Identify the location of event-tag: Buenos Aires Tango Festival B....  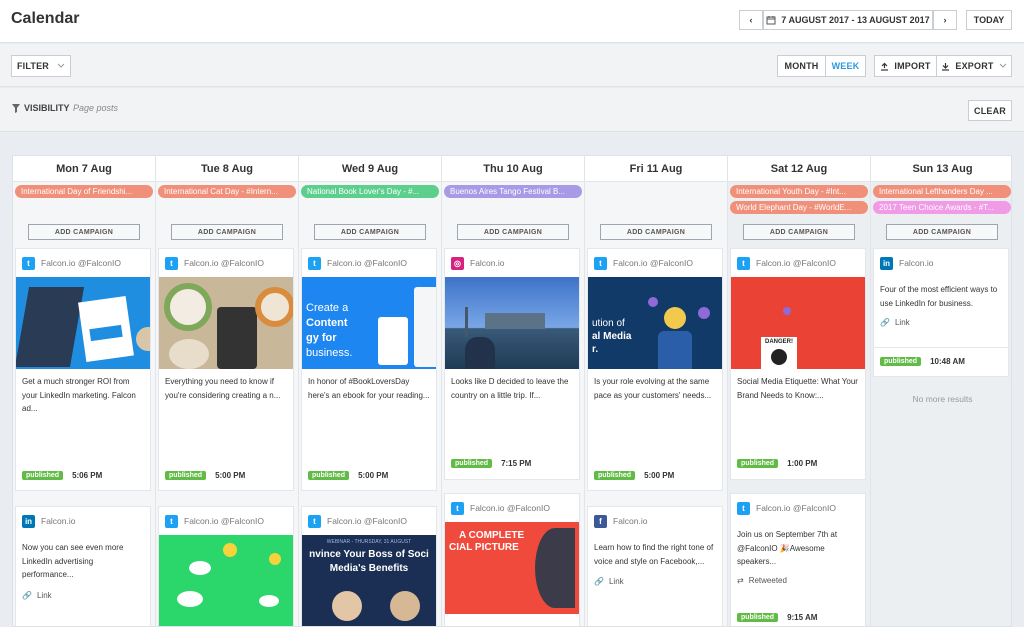
(513, 191).